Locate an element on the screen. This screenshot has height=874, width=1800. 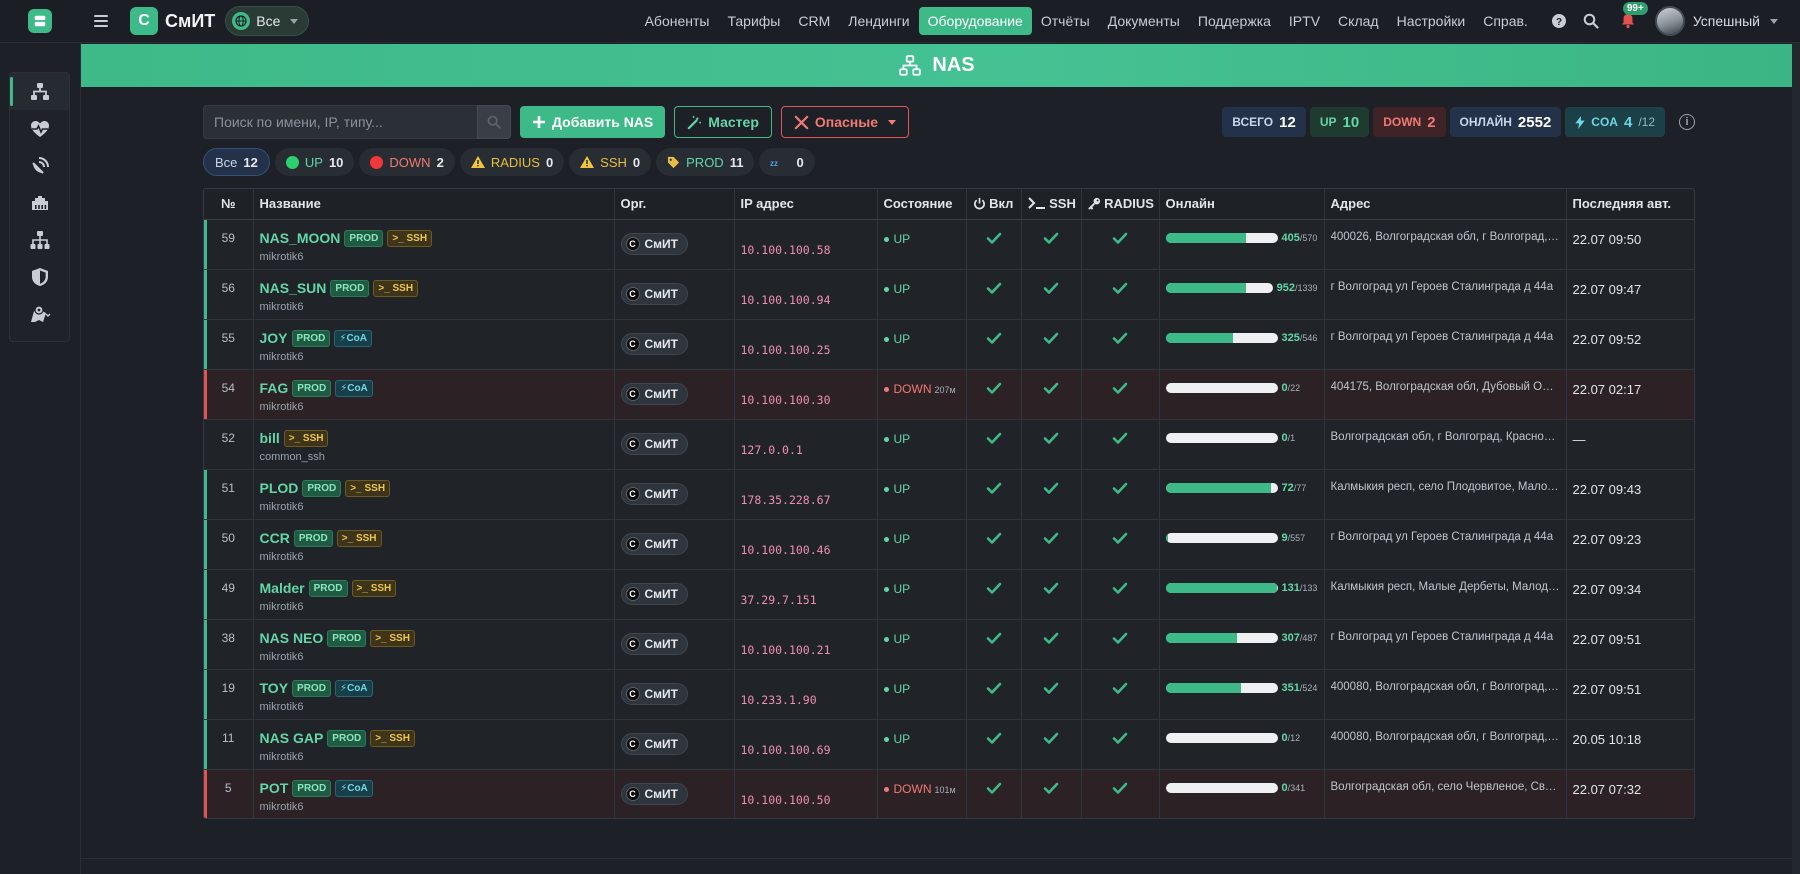
nas-name-link: NAS_MOON is located at coordinates (300, 238).